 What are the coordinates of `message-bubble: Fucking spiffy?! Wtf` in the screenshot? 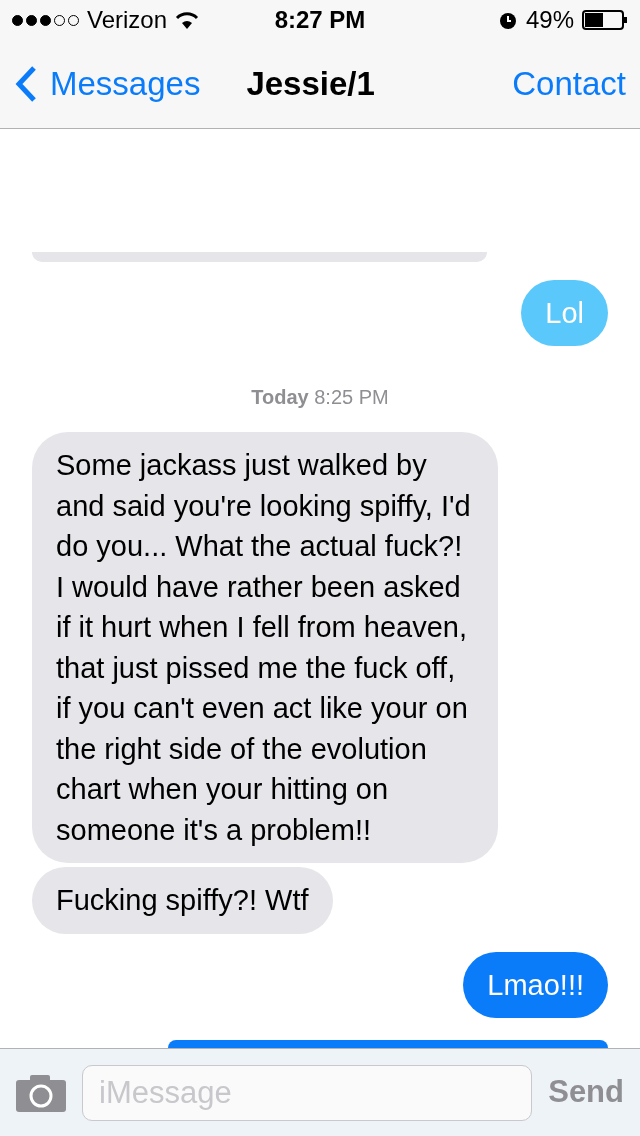 It's located at (182, 900).